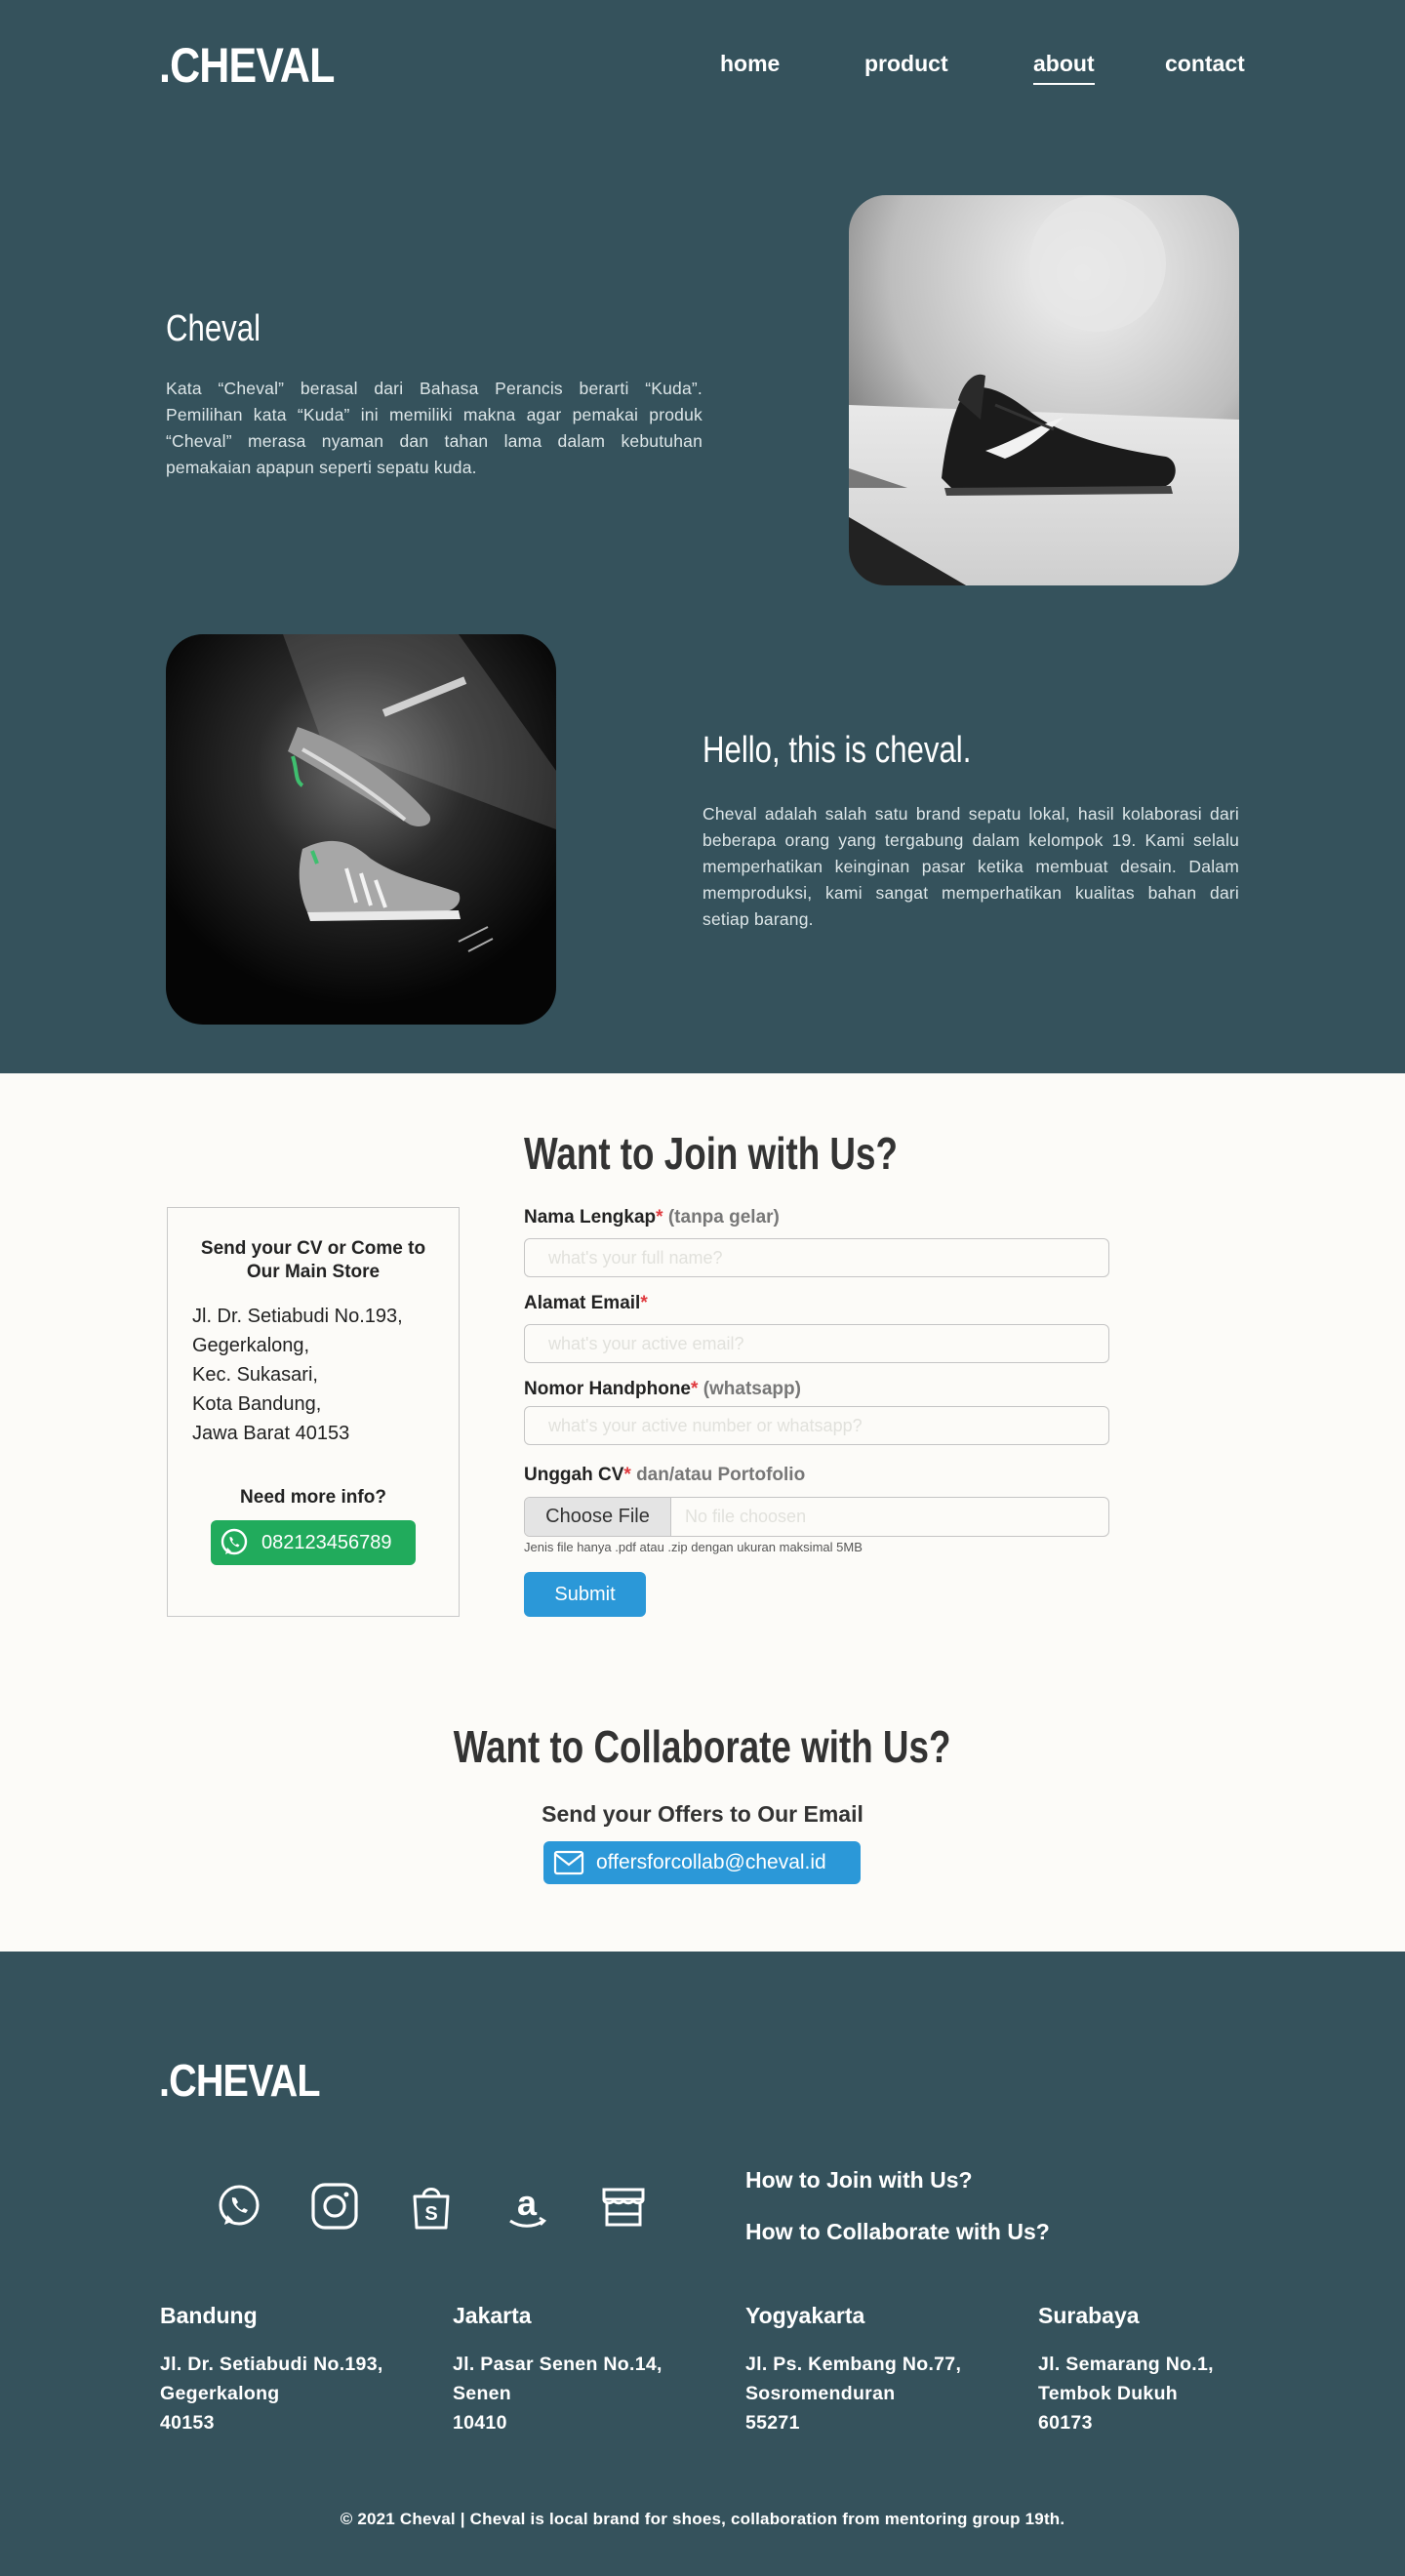  I want to click on phone-label-text: Nomor Handphone, so click(607, 1389).